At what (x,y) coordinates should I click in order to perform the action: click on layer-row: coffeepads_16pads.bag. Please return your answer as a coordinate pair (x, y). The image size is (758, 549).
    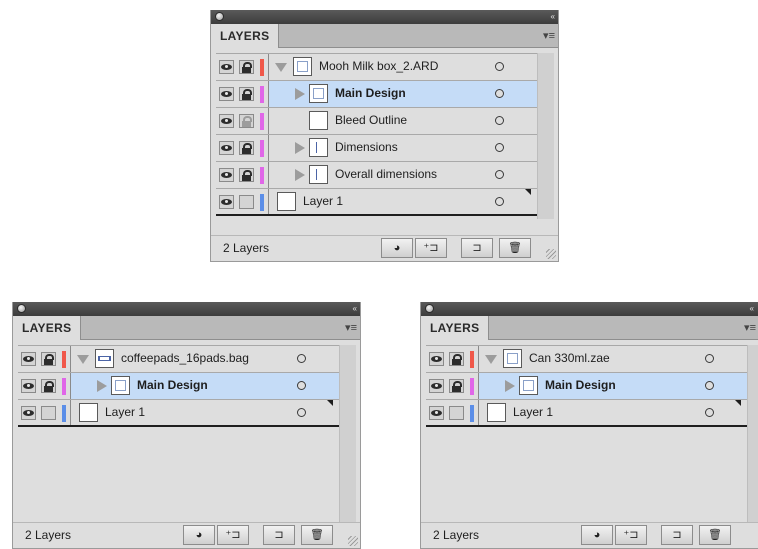
    Looking at the image, I should click on (178, 359).